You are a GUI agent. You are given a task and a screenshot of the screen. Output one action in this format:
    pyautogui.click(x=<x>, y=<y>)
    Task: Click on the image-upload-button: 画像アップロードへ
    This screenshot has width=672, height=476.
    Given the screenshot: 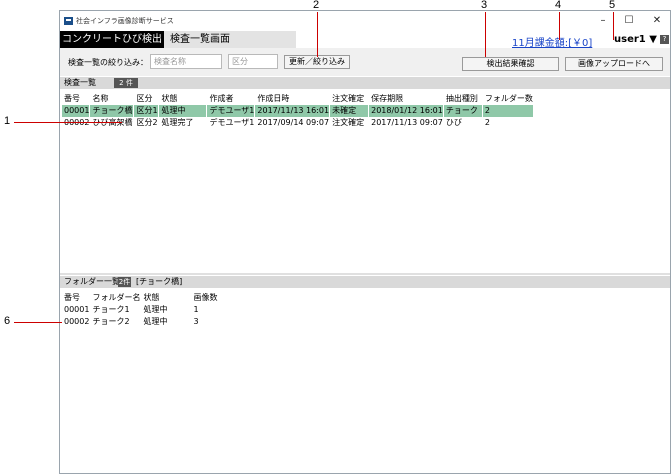 What is the action you would take?
    pyautogui.click(x=614, y=64)
    